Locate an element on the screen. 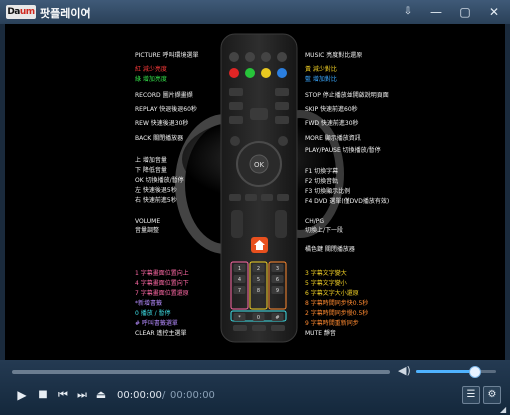 The image size is (510, 415). guide-right-label: PLAY/PAUSE 切換播放/暫停 is located at coordinates (343, 150).